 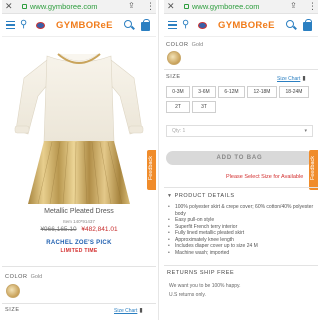 What do you see at coordinates (265, 177) in the screenshot?
I see `select-size-message: Please Select Size for Available` at bounding box center [265, 177].